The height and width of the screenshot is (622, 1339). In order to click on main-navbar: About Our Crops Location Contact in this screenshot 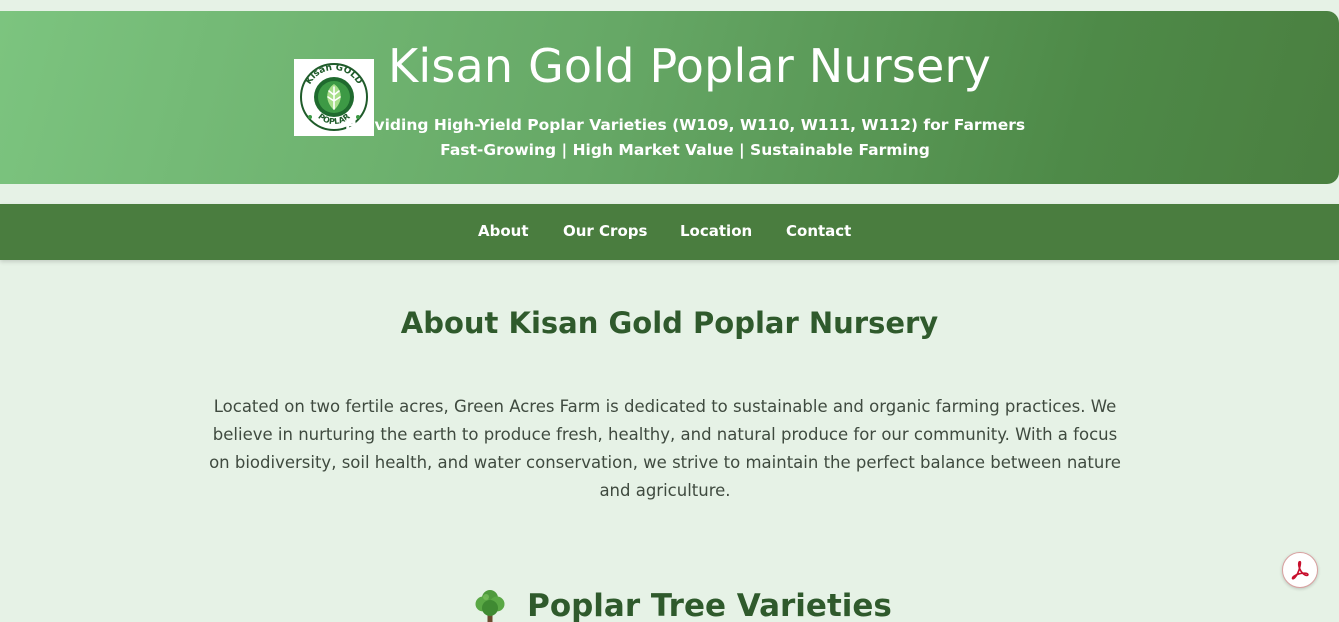, I will do `click(669, 232)`.